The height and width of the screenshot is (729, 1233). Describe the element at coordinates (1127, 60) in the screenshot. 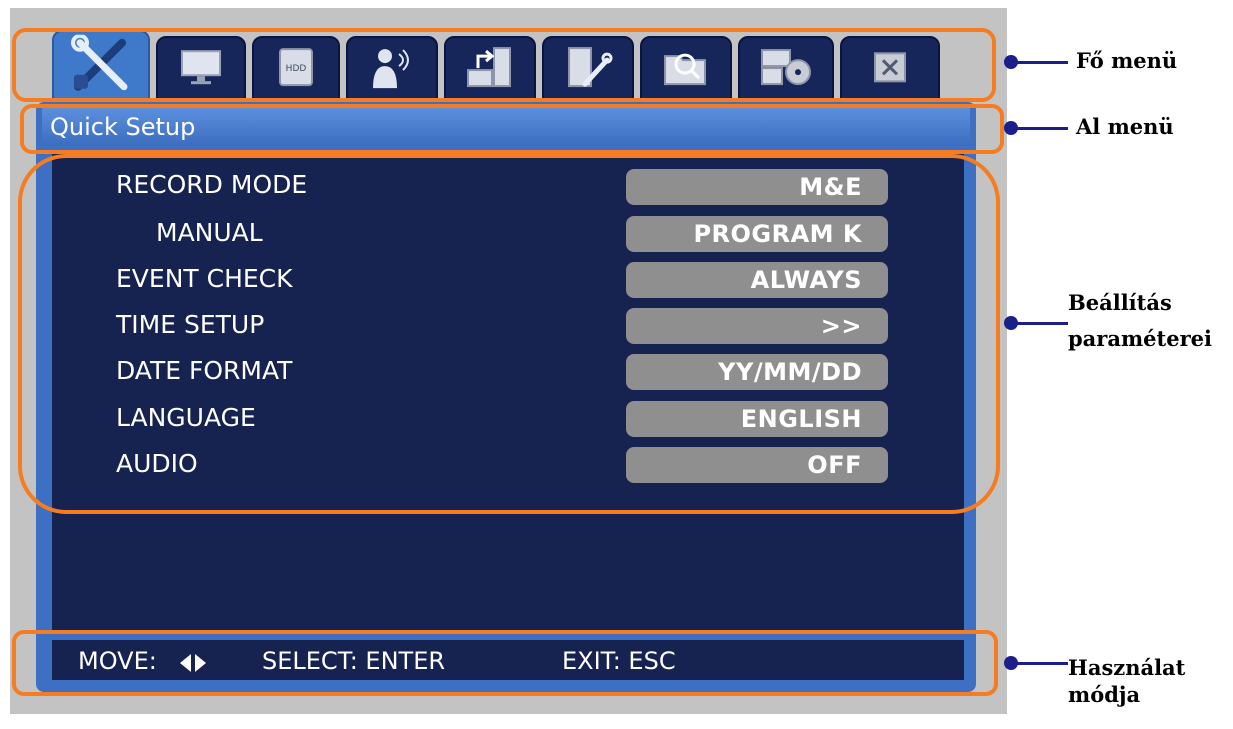

I see `annotation-main-menu: Fő menü` at that location.